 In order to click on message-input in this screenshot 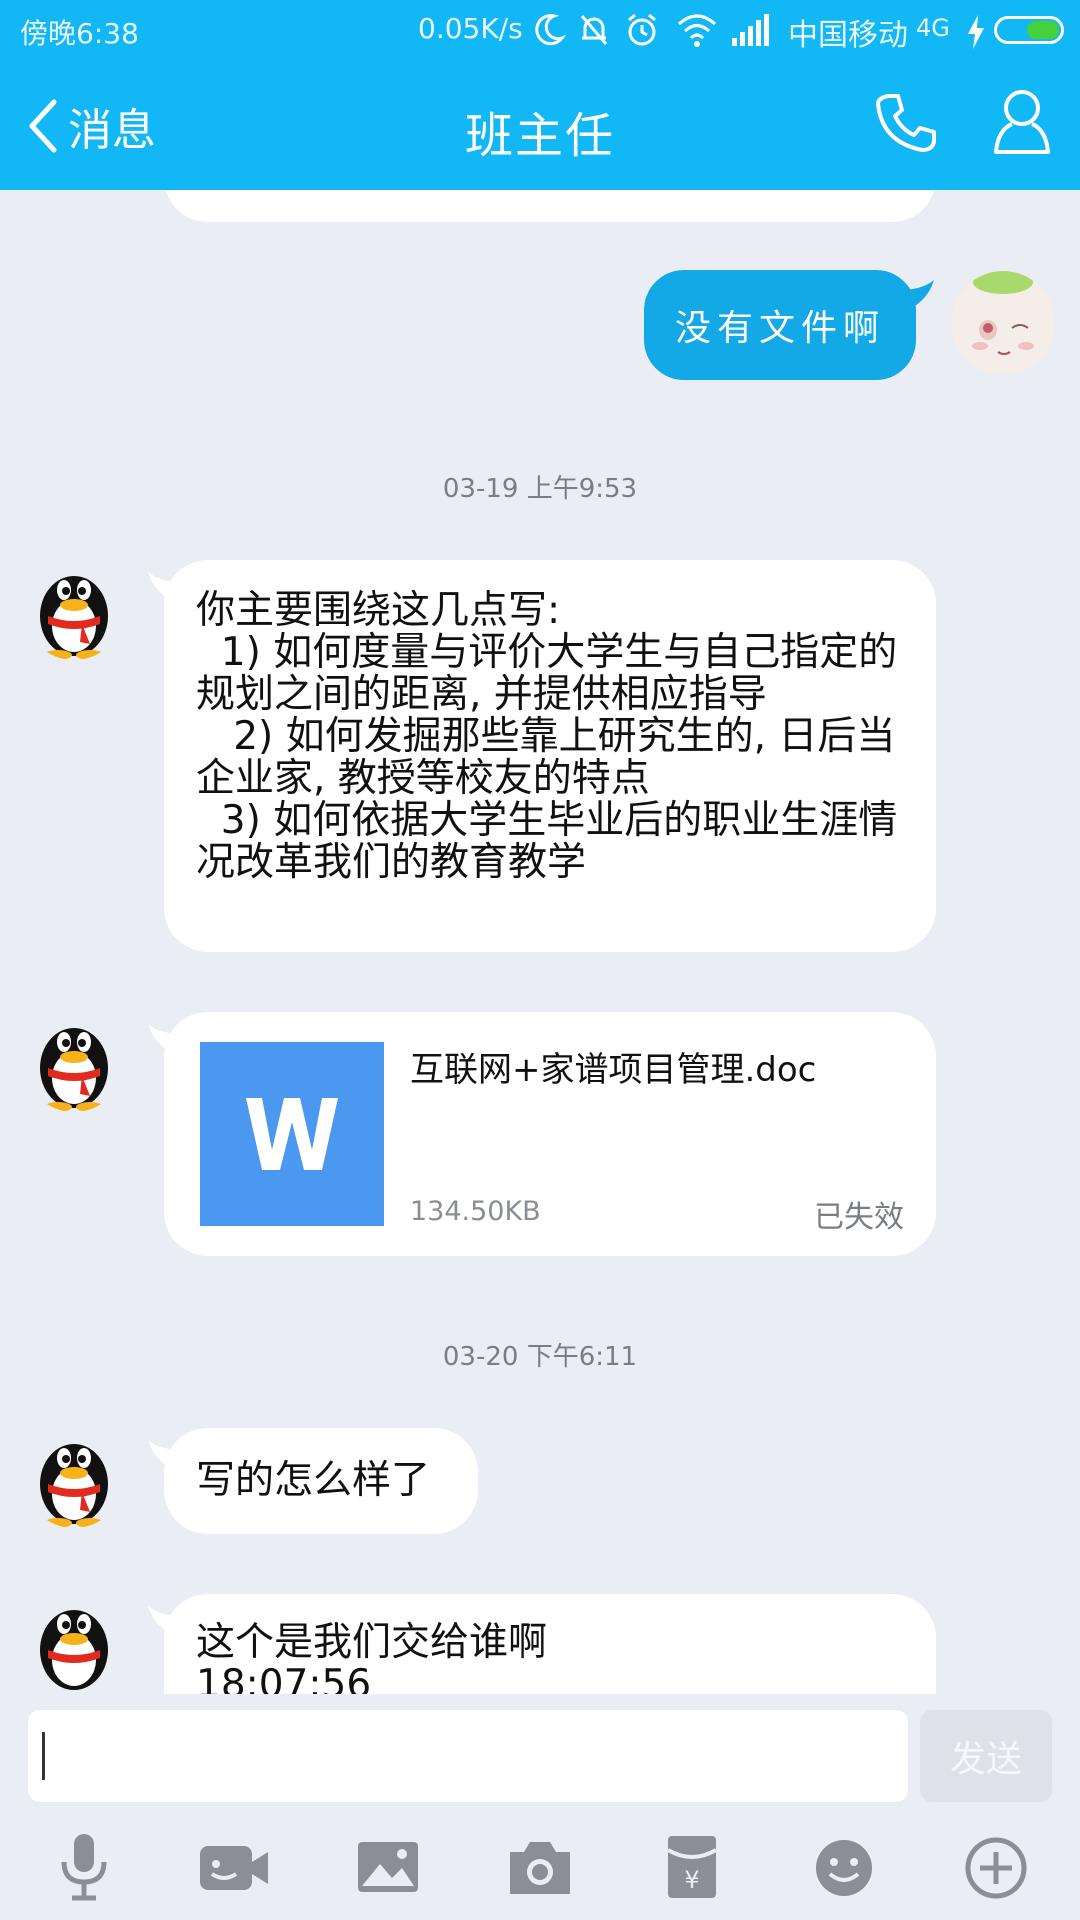, I will do `click(468, 1756)`.